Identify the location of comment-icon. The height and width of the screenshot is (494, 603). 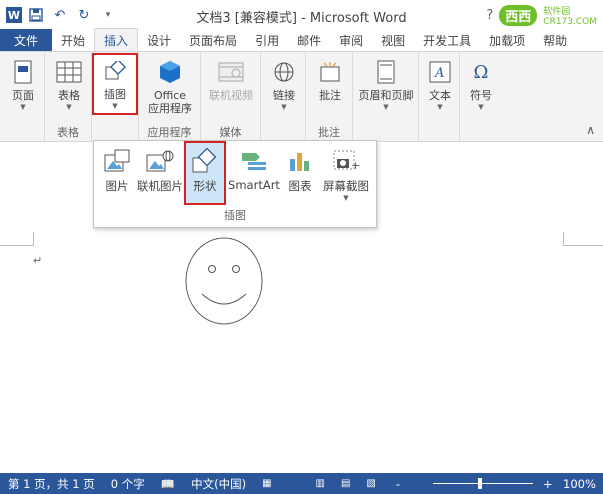
(330, 72).